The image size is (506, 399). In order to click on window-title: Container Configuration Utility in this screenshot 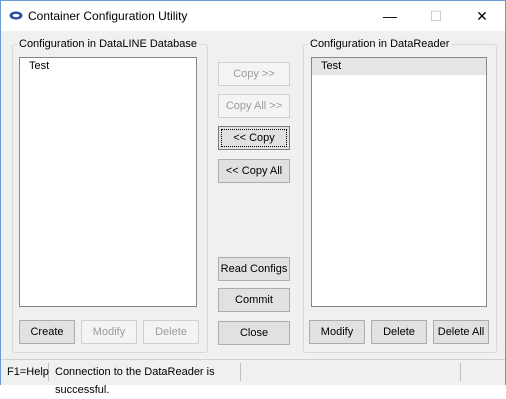, I will do `click(108, 16)`.